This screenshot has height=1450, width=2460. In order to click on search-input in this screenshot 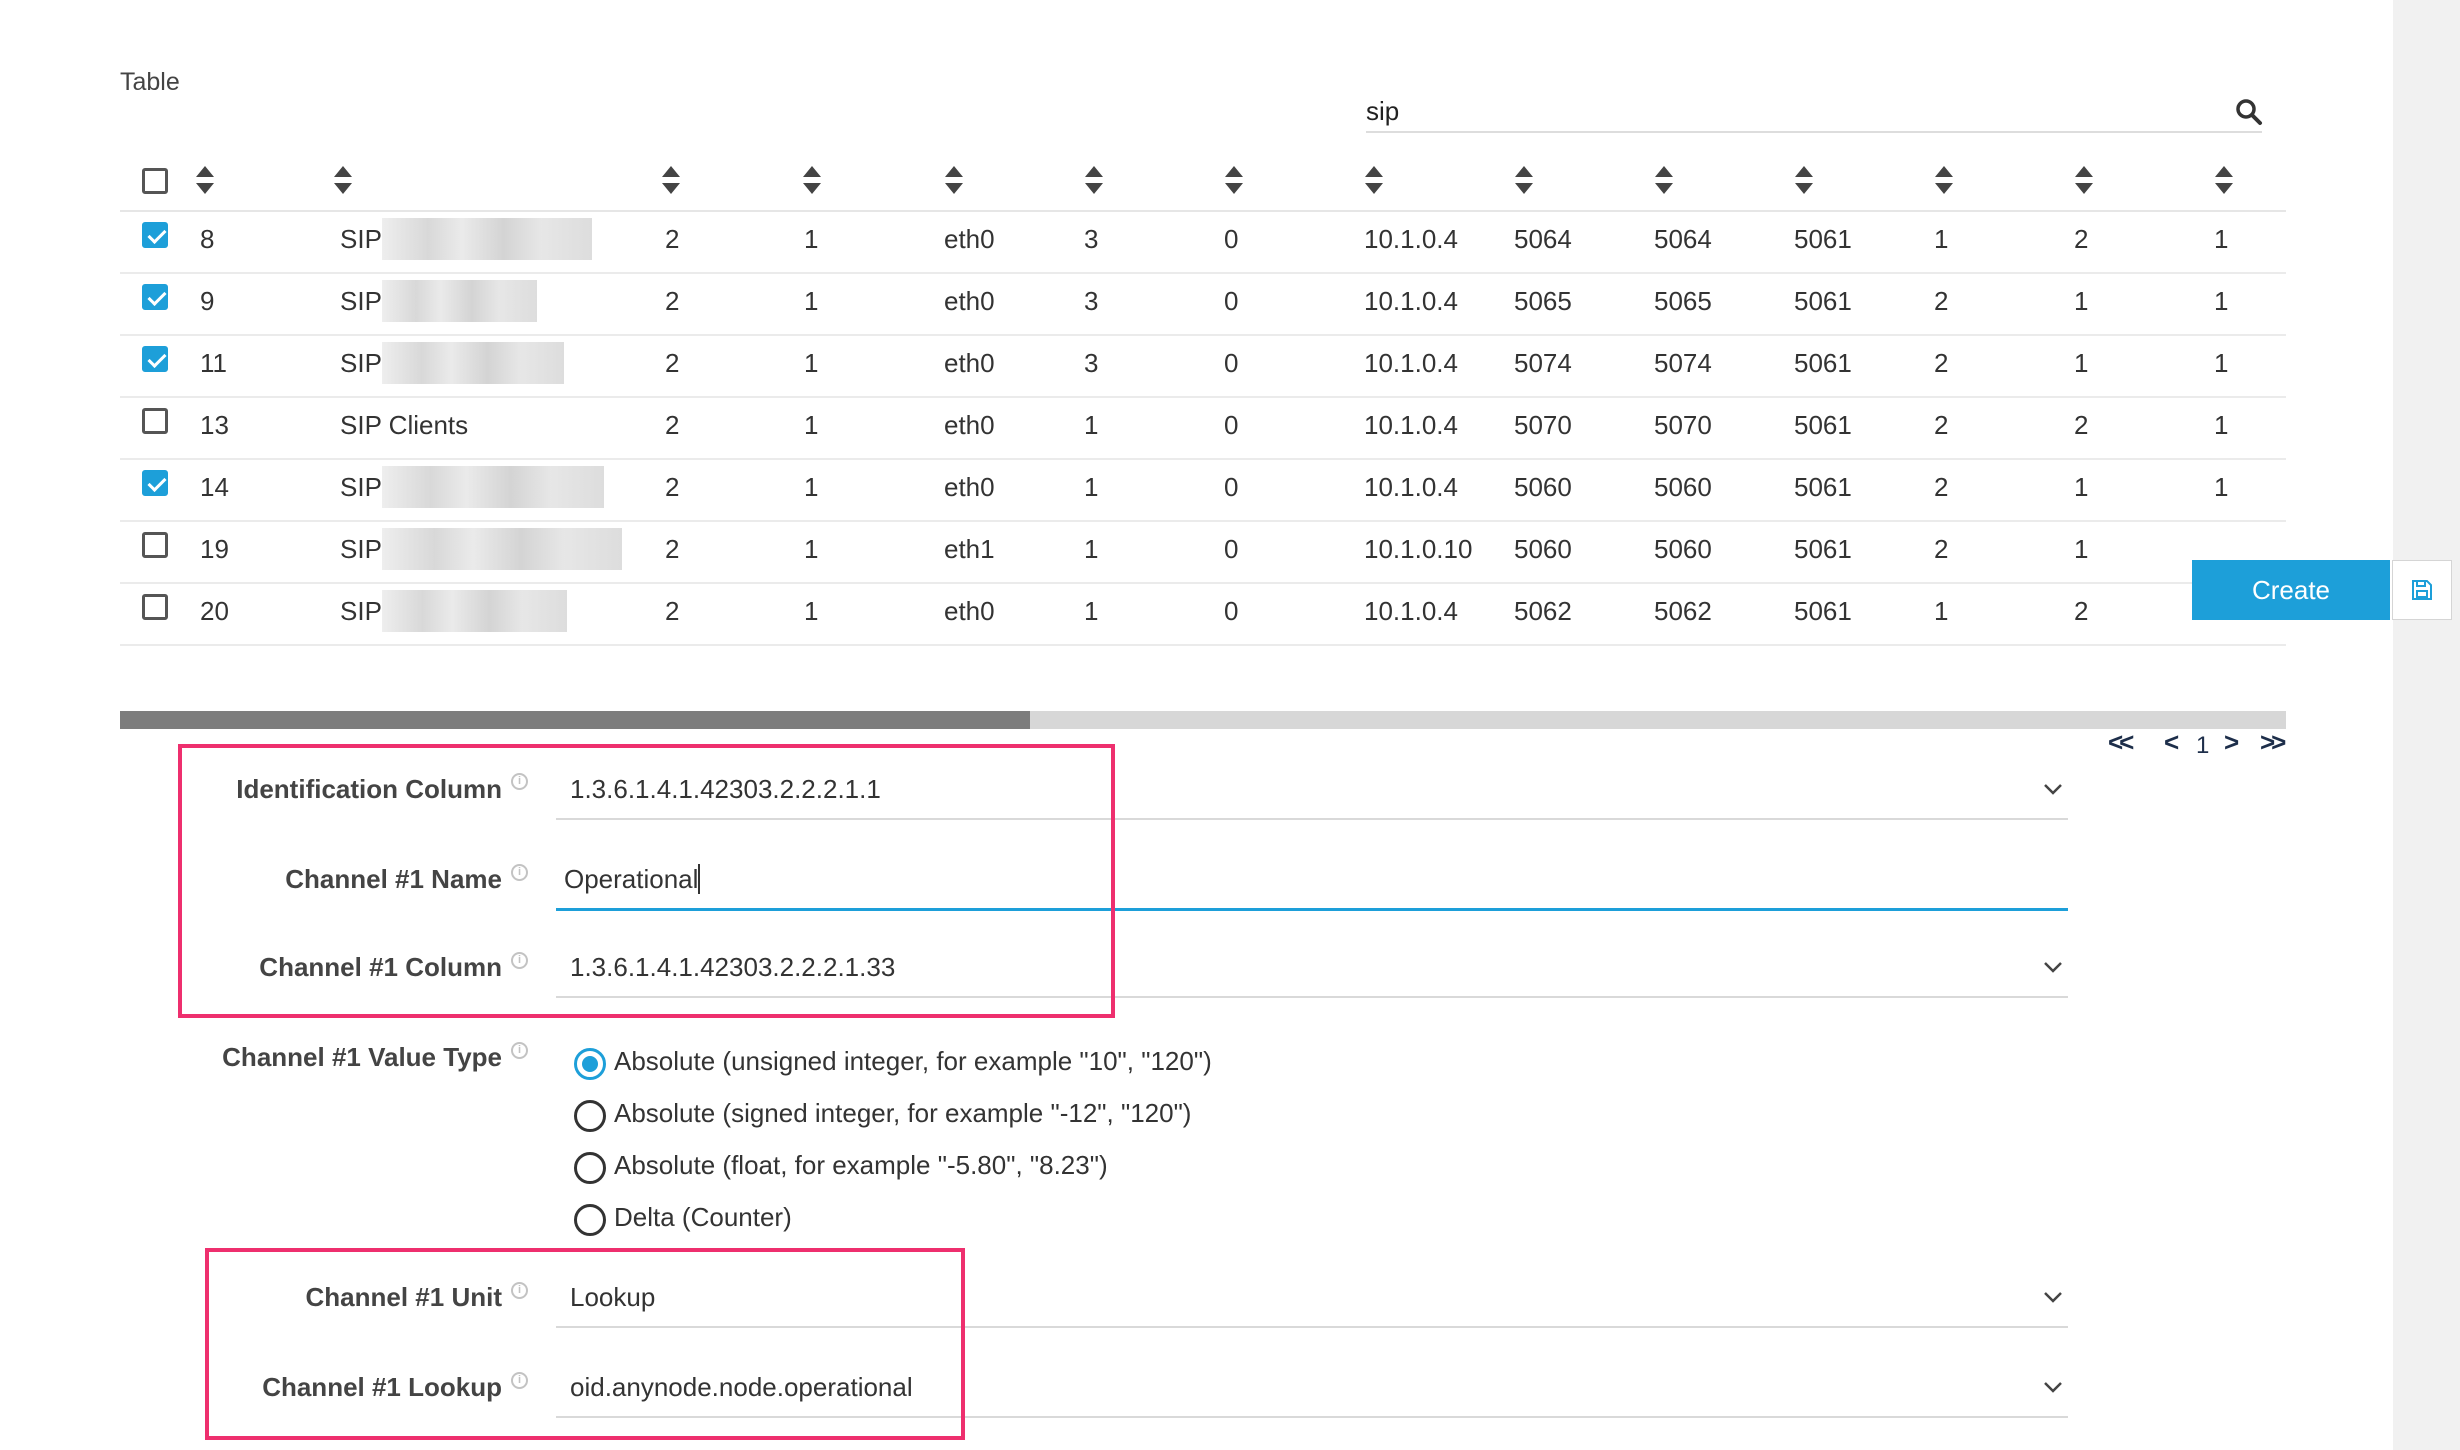, I will do `click(1776, 111)`.